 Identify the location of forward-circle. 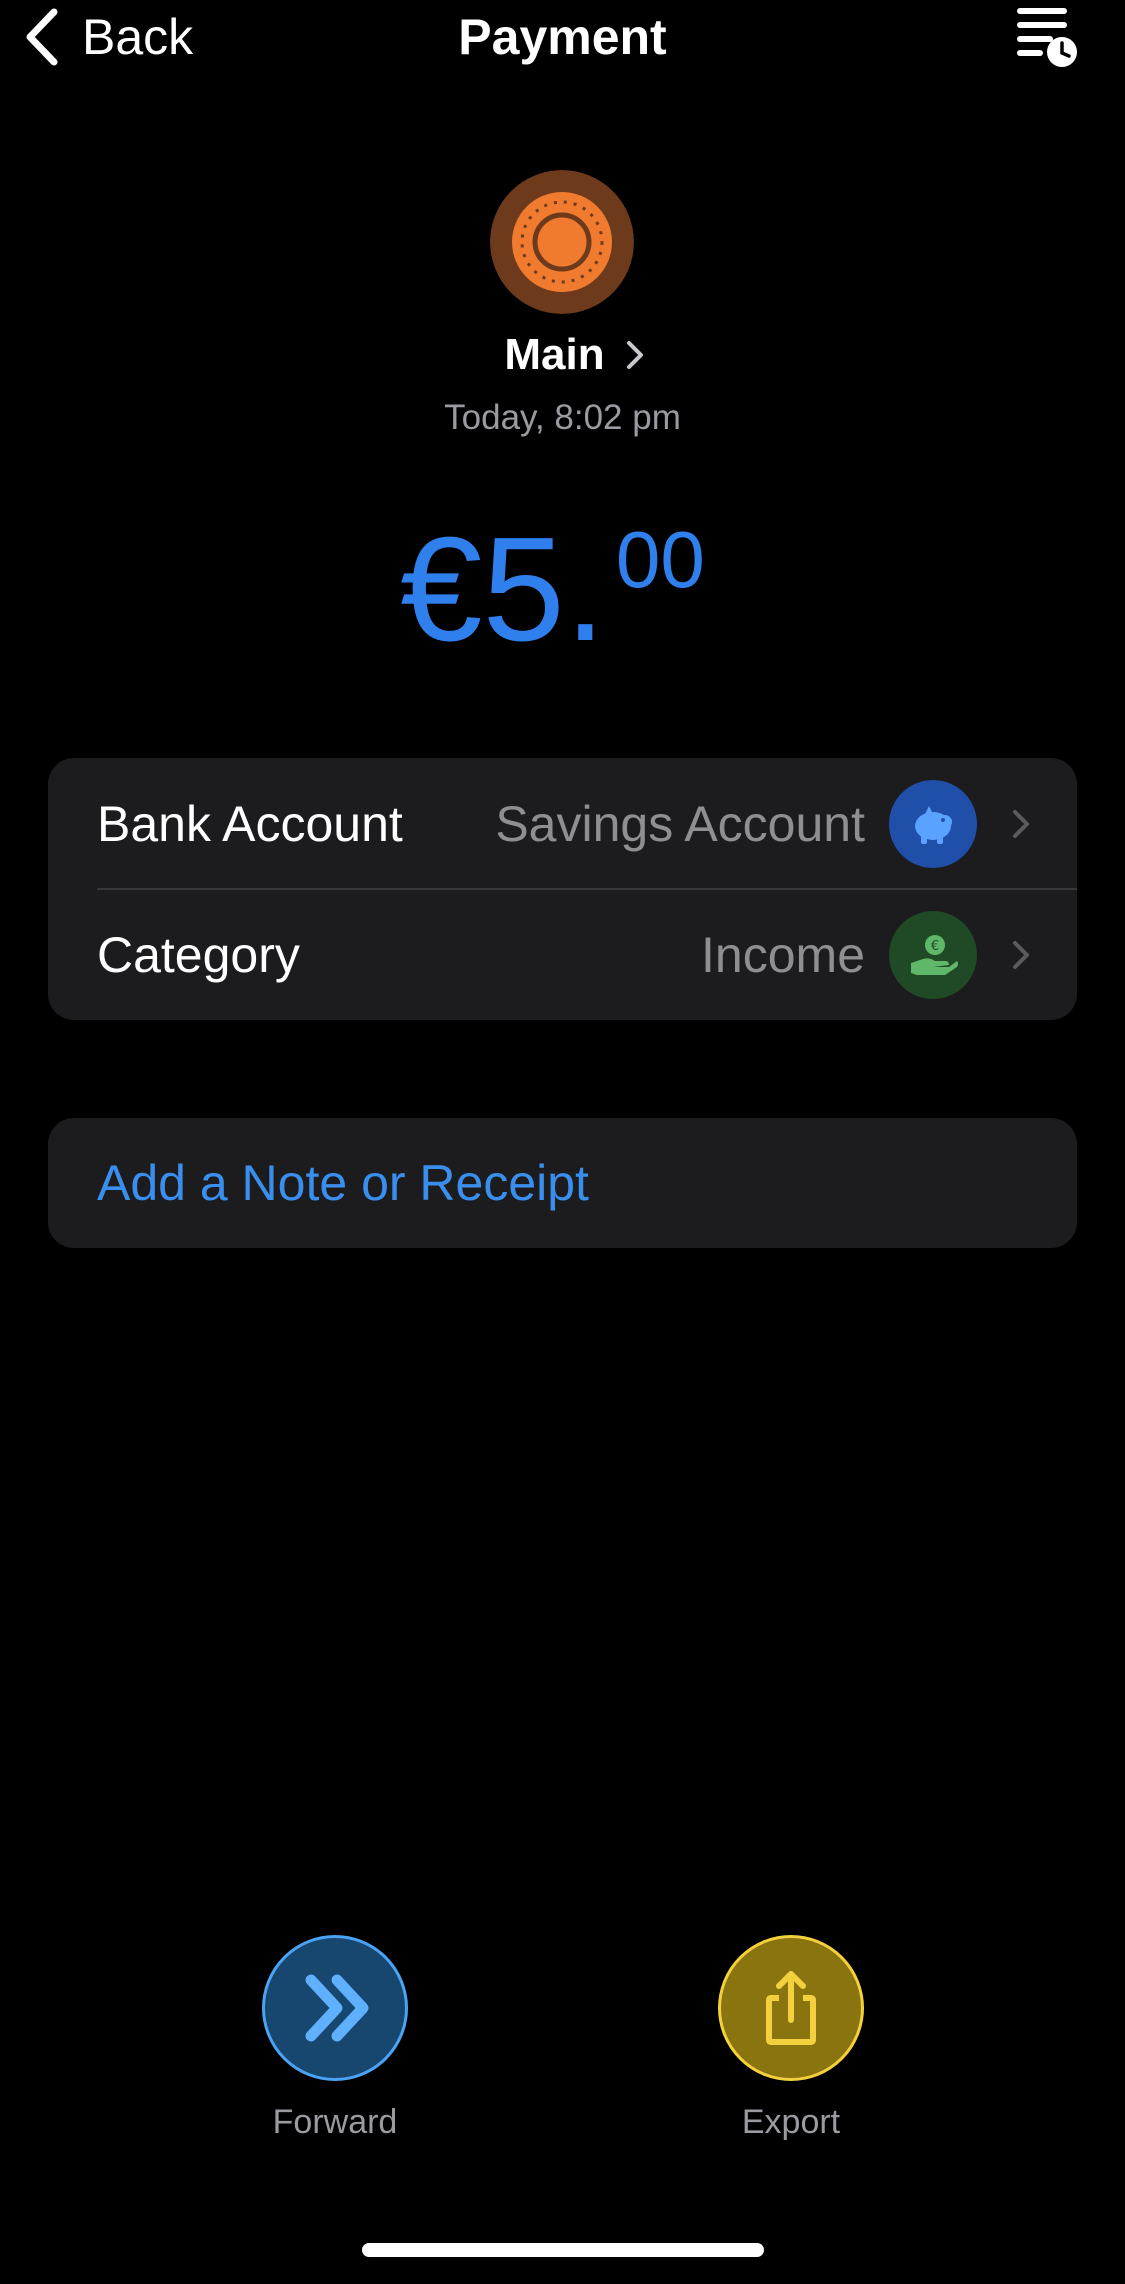
(335, 2008).